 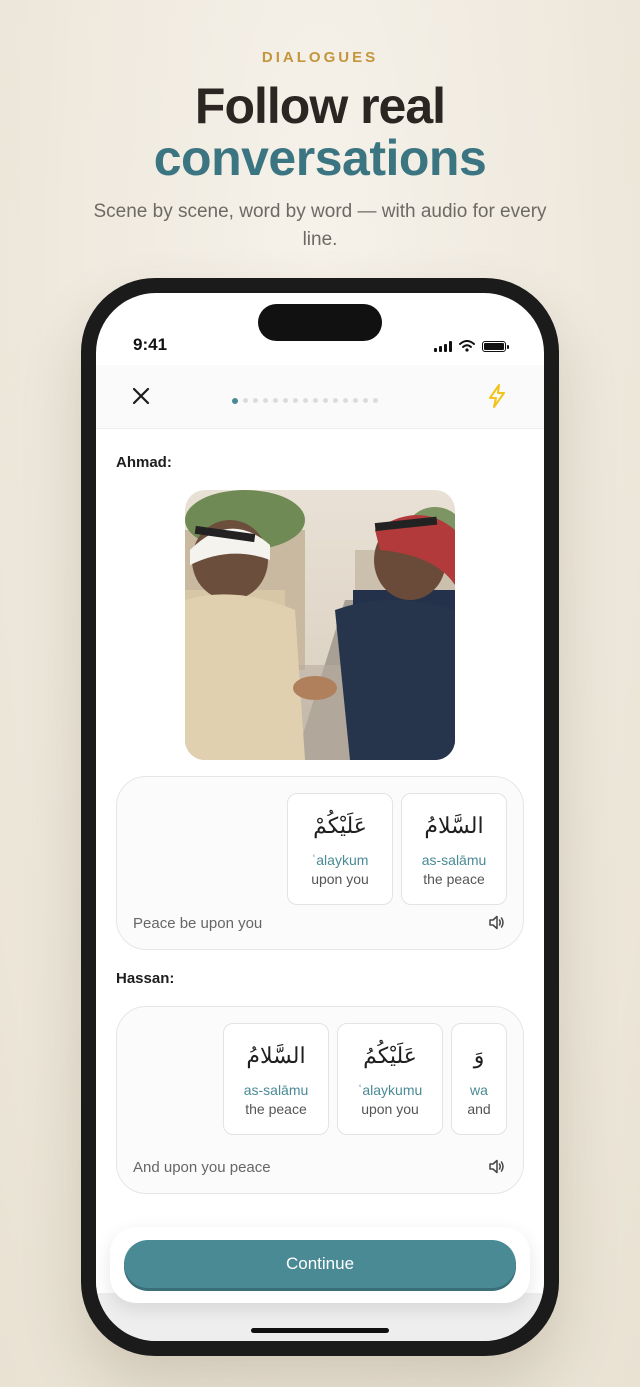 What do you see at coordinates (340, 826) in the screenshot?
I see `word-arabic: عَلَيْكُمْ` at bounding box center [340, 826].